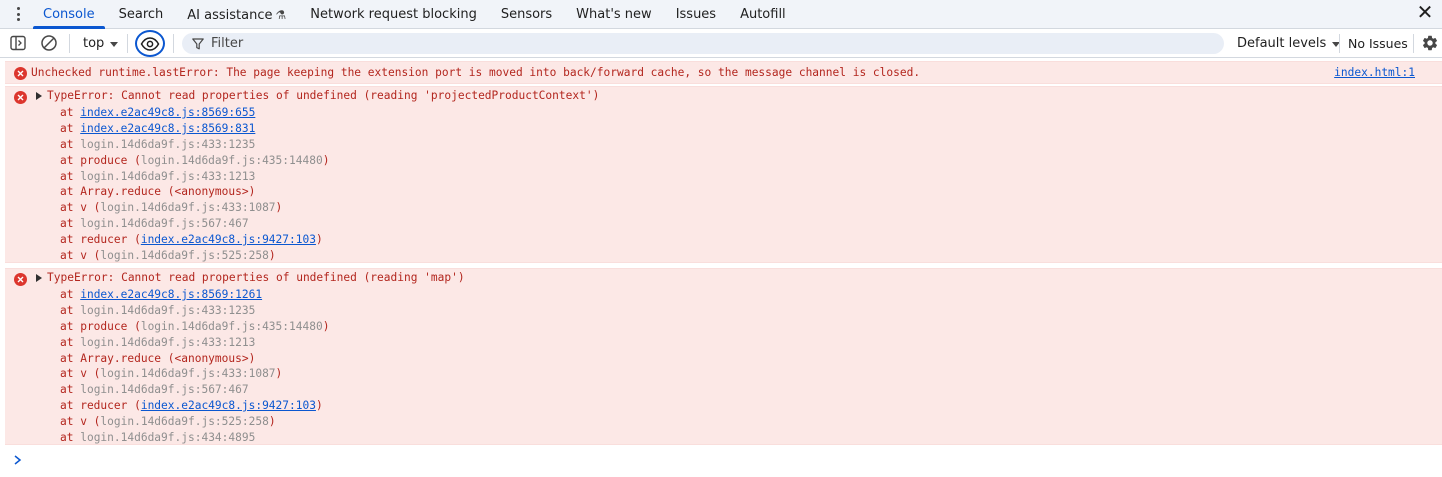 The width and height of the screenshot is (1442, 477). What do you see at coordinates (167, 128) in the screenshot?
I see `frame-source-link: index.e2ac49c8.js:8569:831` at bounding box center [167, 128].